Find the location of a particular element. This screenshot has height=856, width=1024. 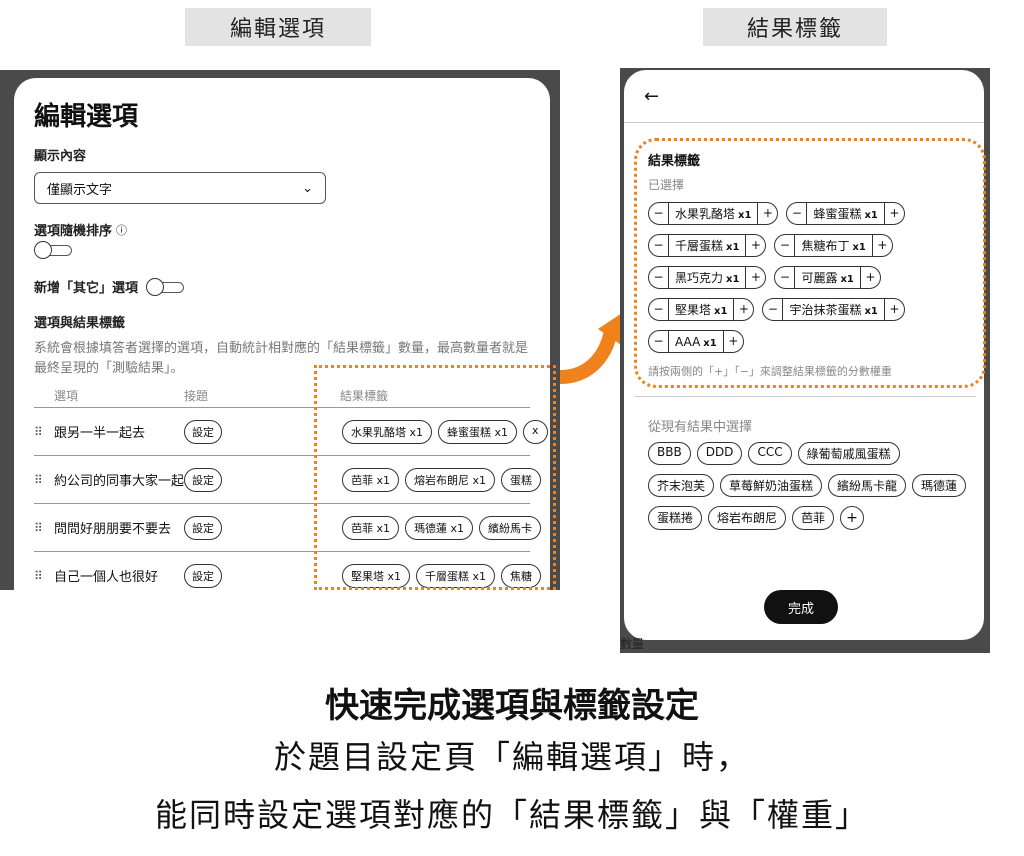

selected-tag-stepper: − 堅果塔 x1 + is located at coordinates (701, 309).